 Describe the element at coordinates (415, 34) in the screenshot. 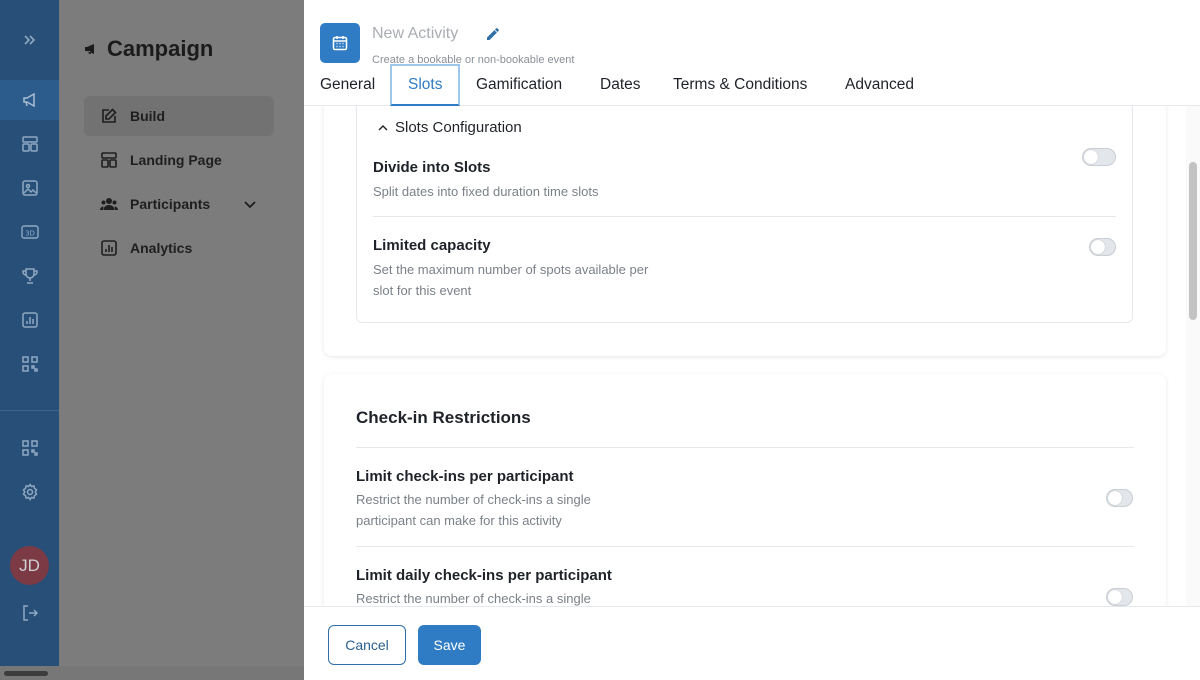

I see `activity-name: New Activity` at that location.